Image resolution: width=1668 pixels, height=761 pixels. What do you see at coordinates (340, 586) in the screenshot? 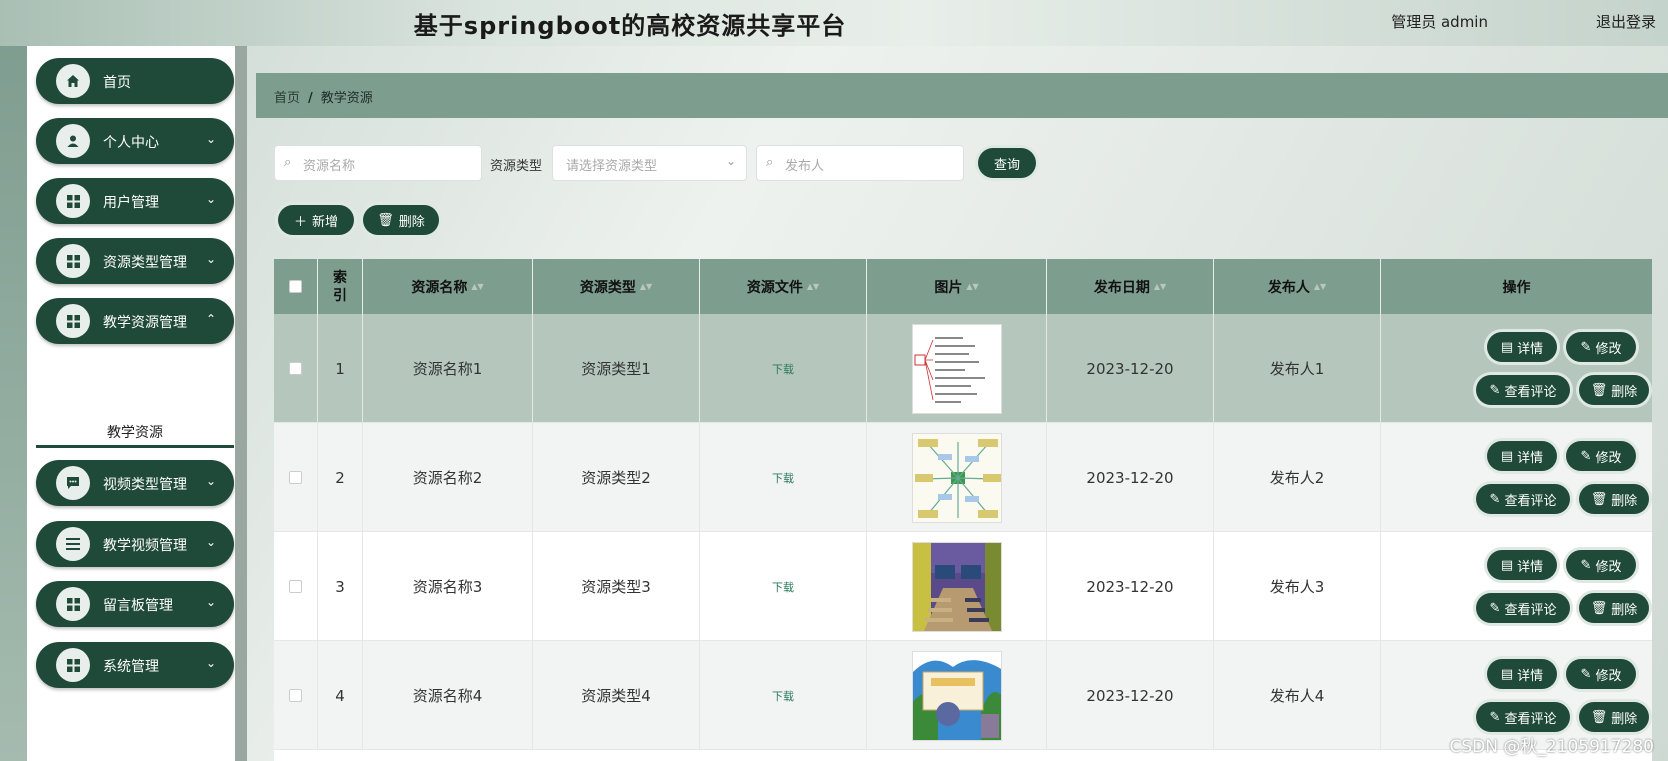
I see `cell-index: 3` at bounding box center [340, 586].